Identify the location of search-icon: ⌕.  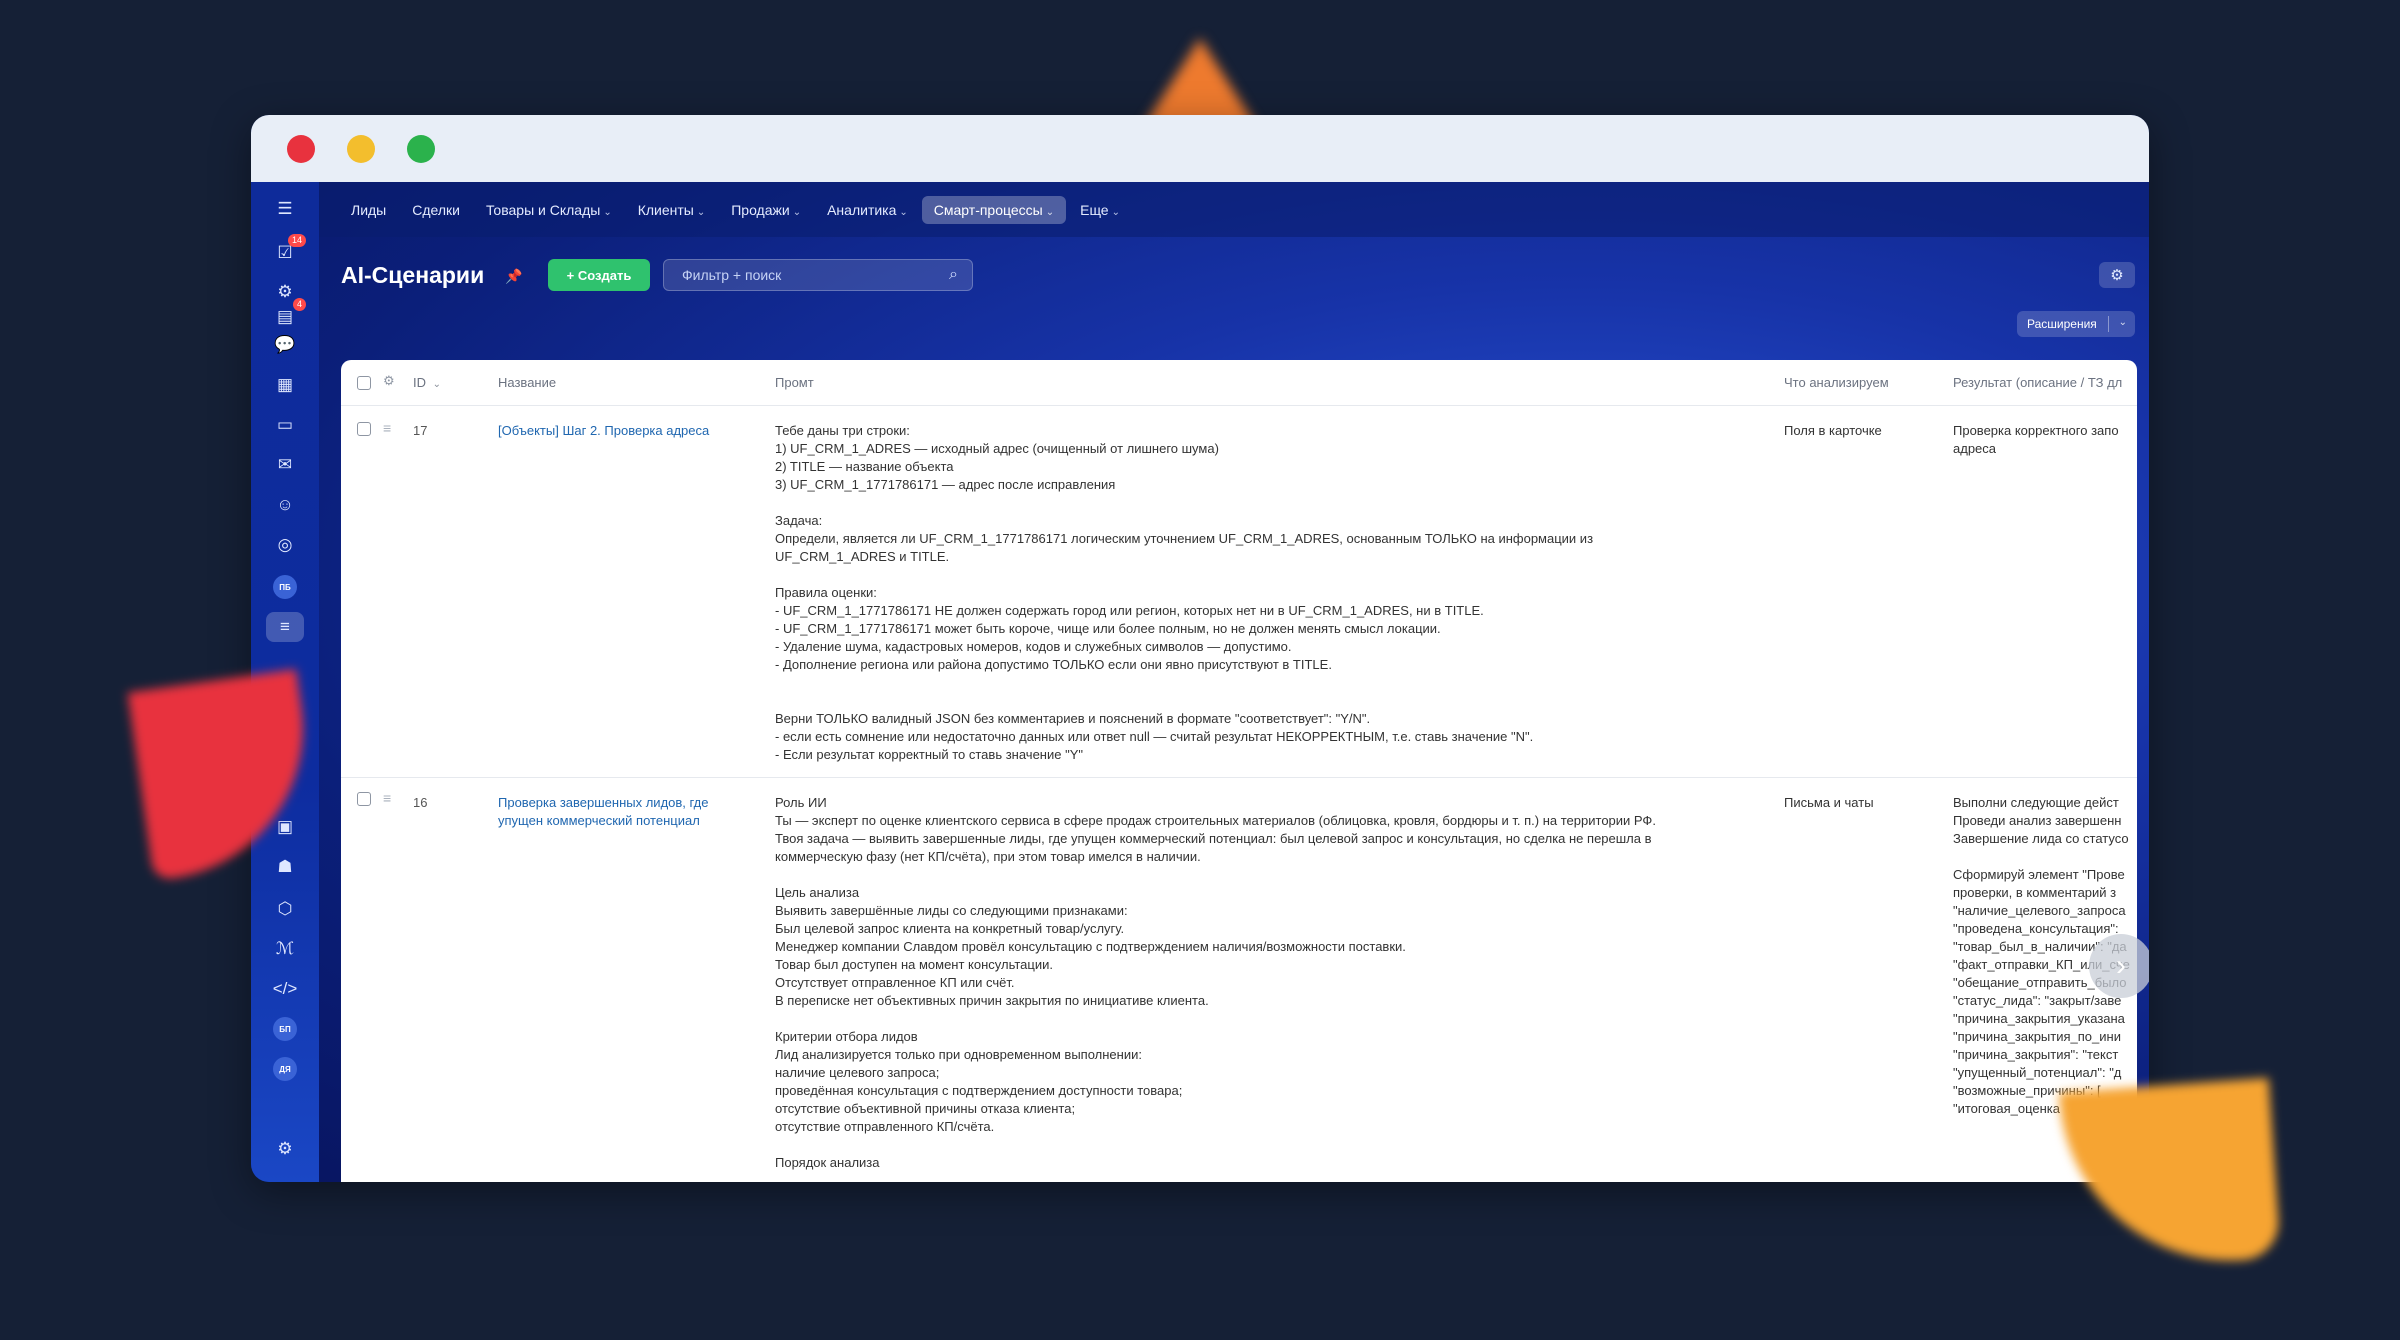
(953, 275).